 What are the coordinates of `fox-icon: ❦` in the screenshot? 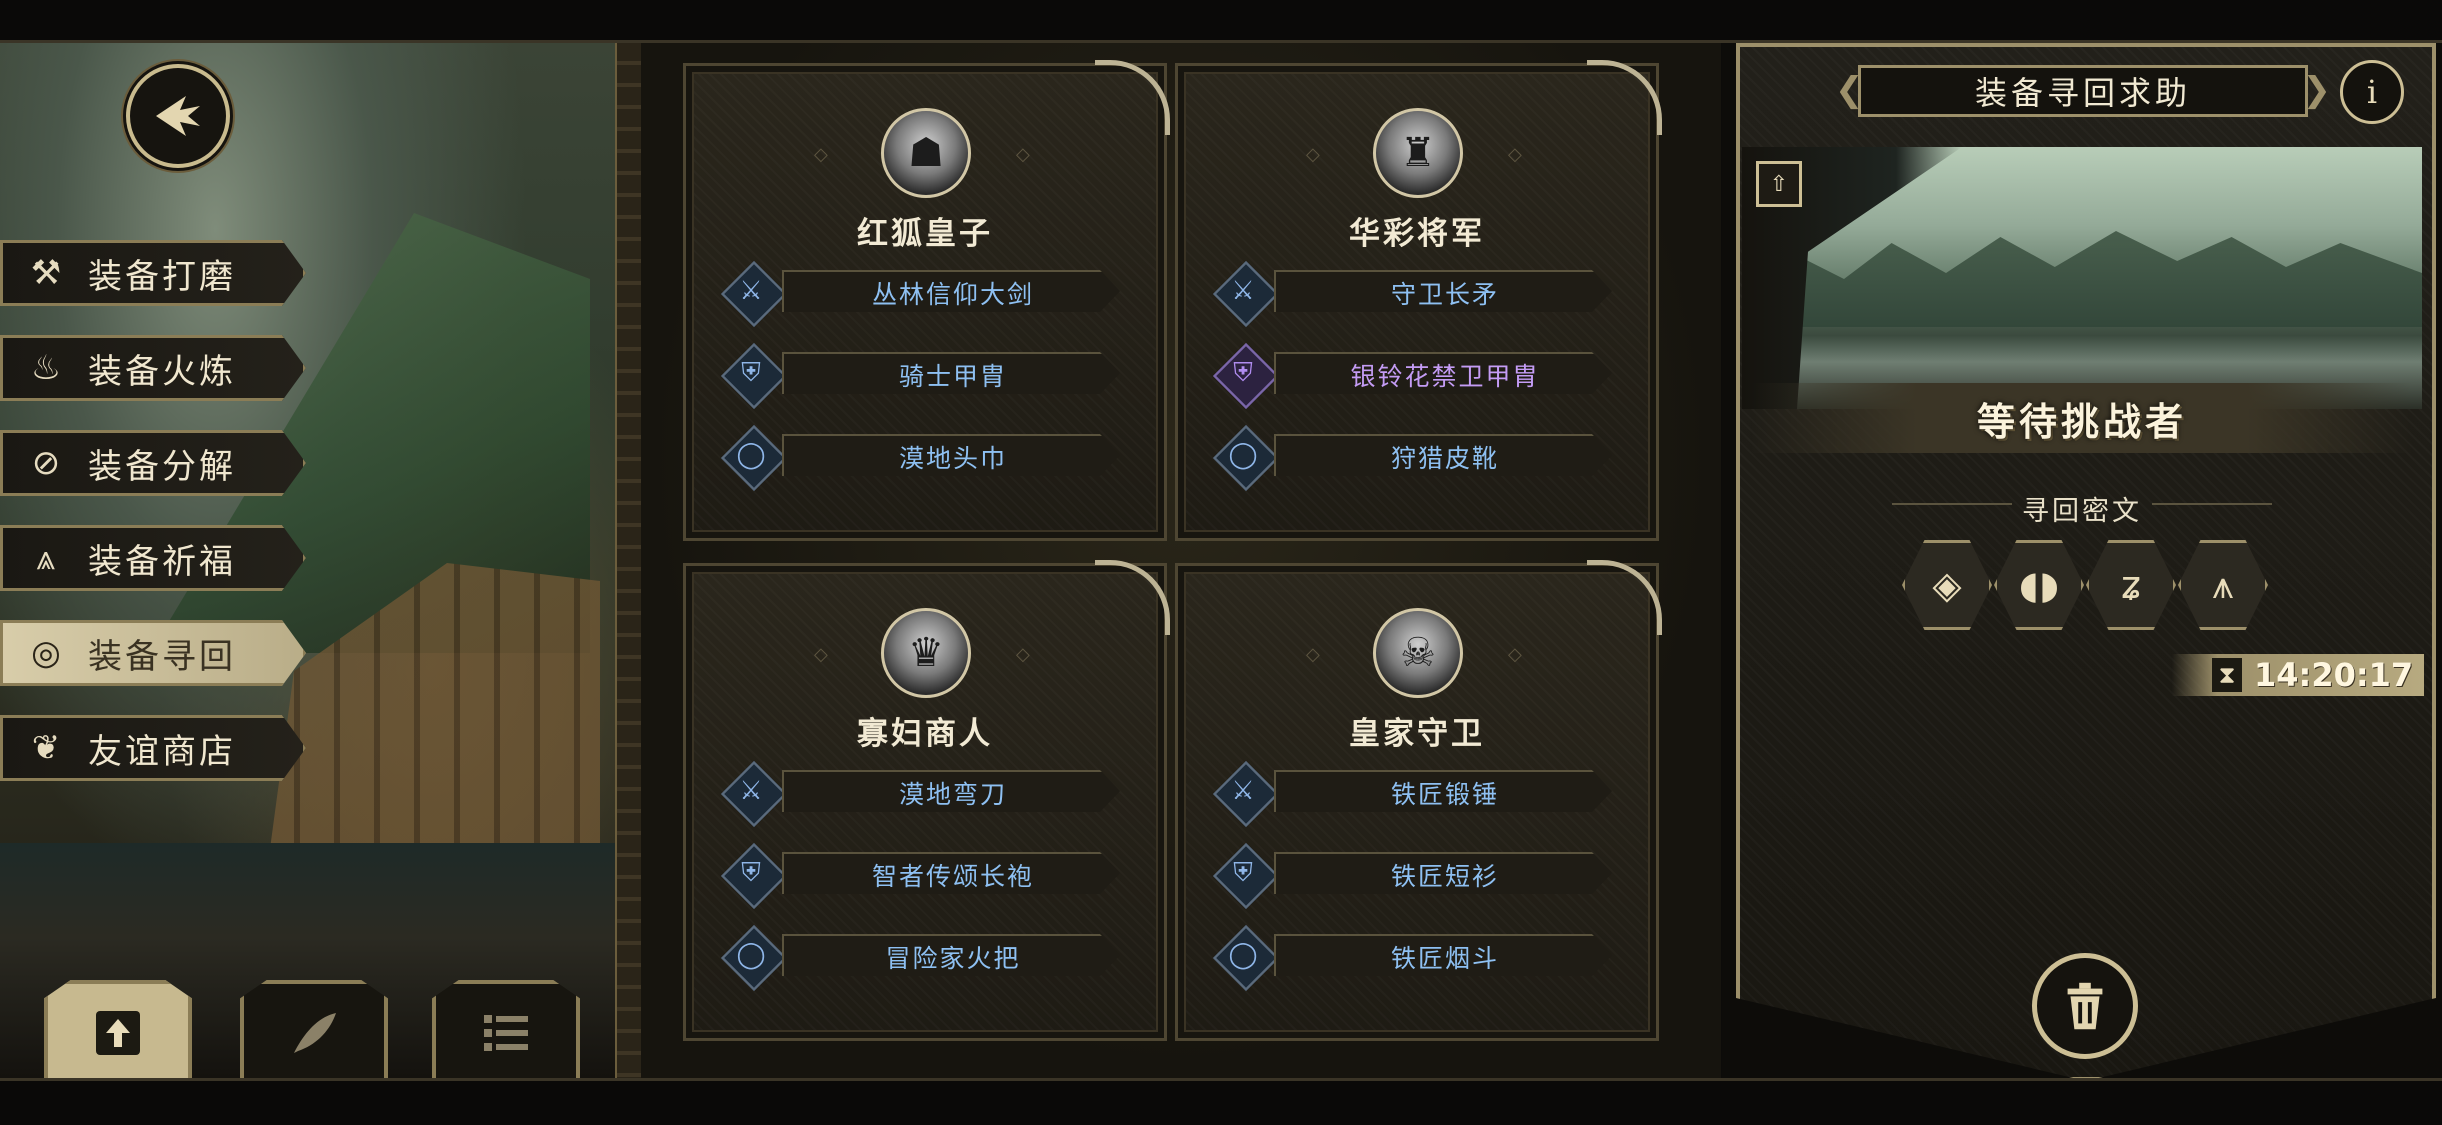 It's located at (46, 748).